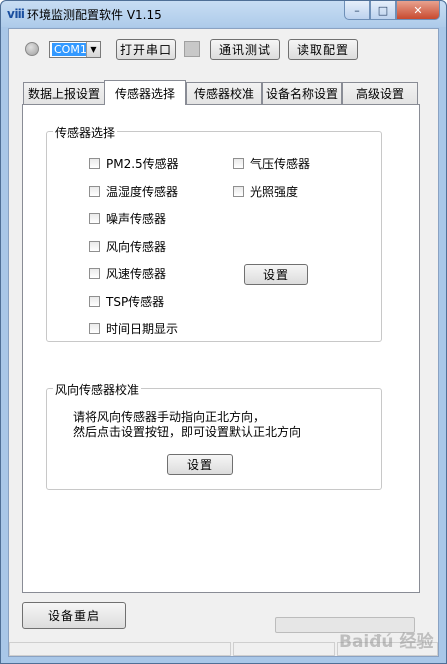  I want to click on checkbox-label: 温湿度传感器, so click(142, 192).